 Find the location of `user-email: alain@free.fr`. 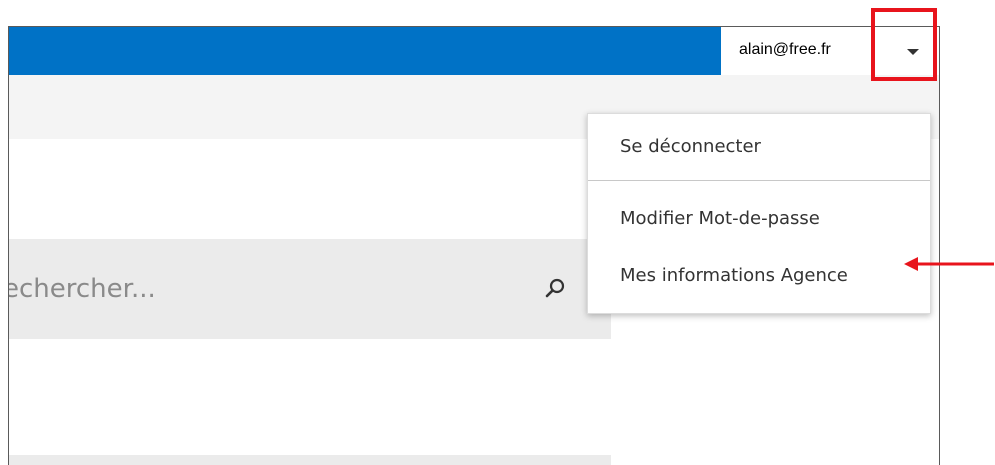

user-email: alain@free.fr is located at coordinates (785, 49).